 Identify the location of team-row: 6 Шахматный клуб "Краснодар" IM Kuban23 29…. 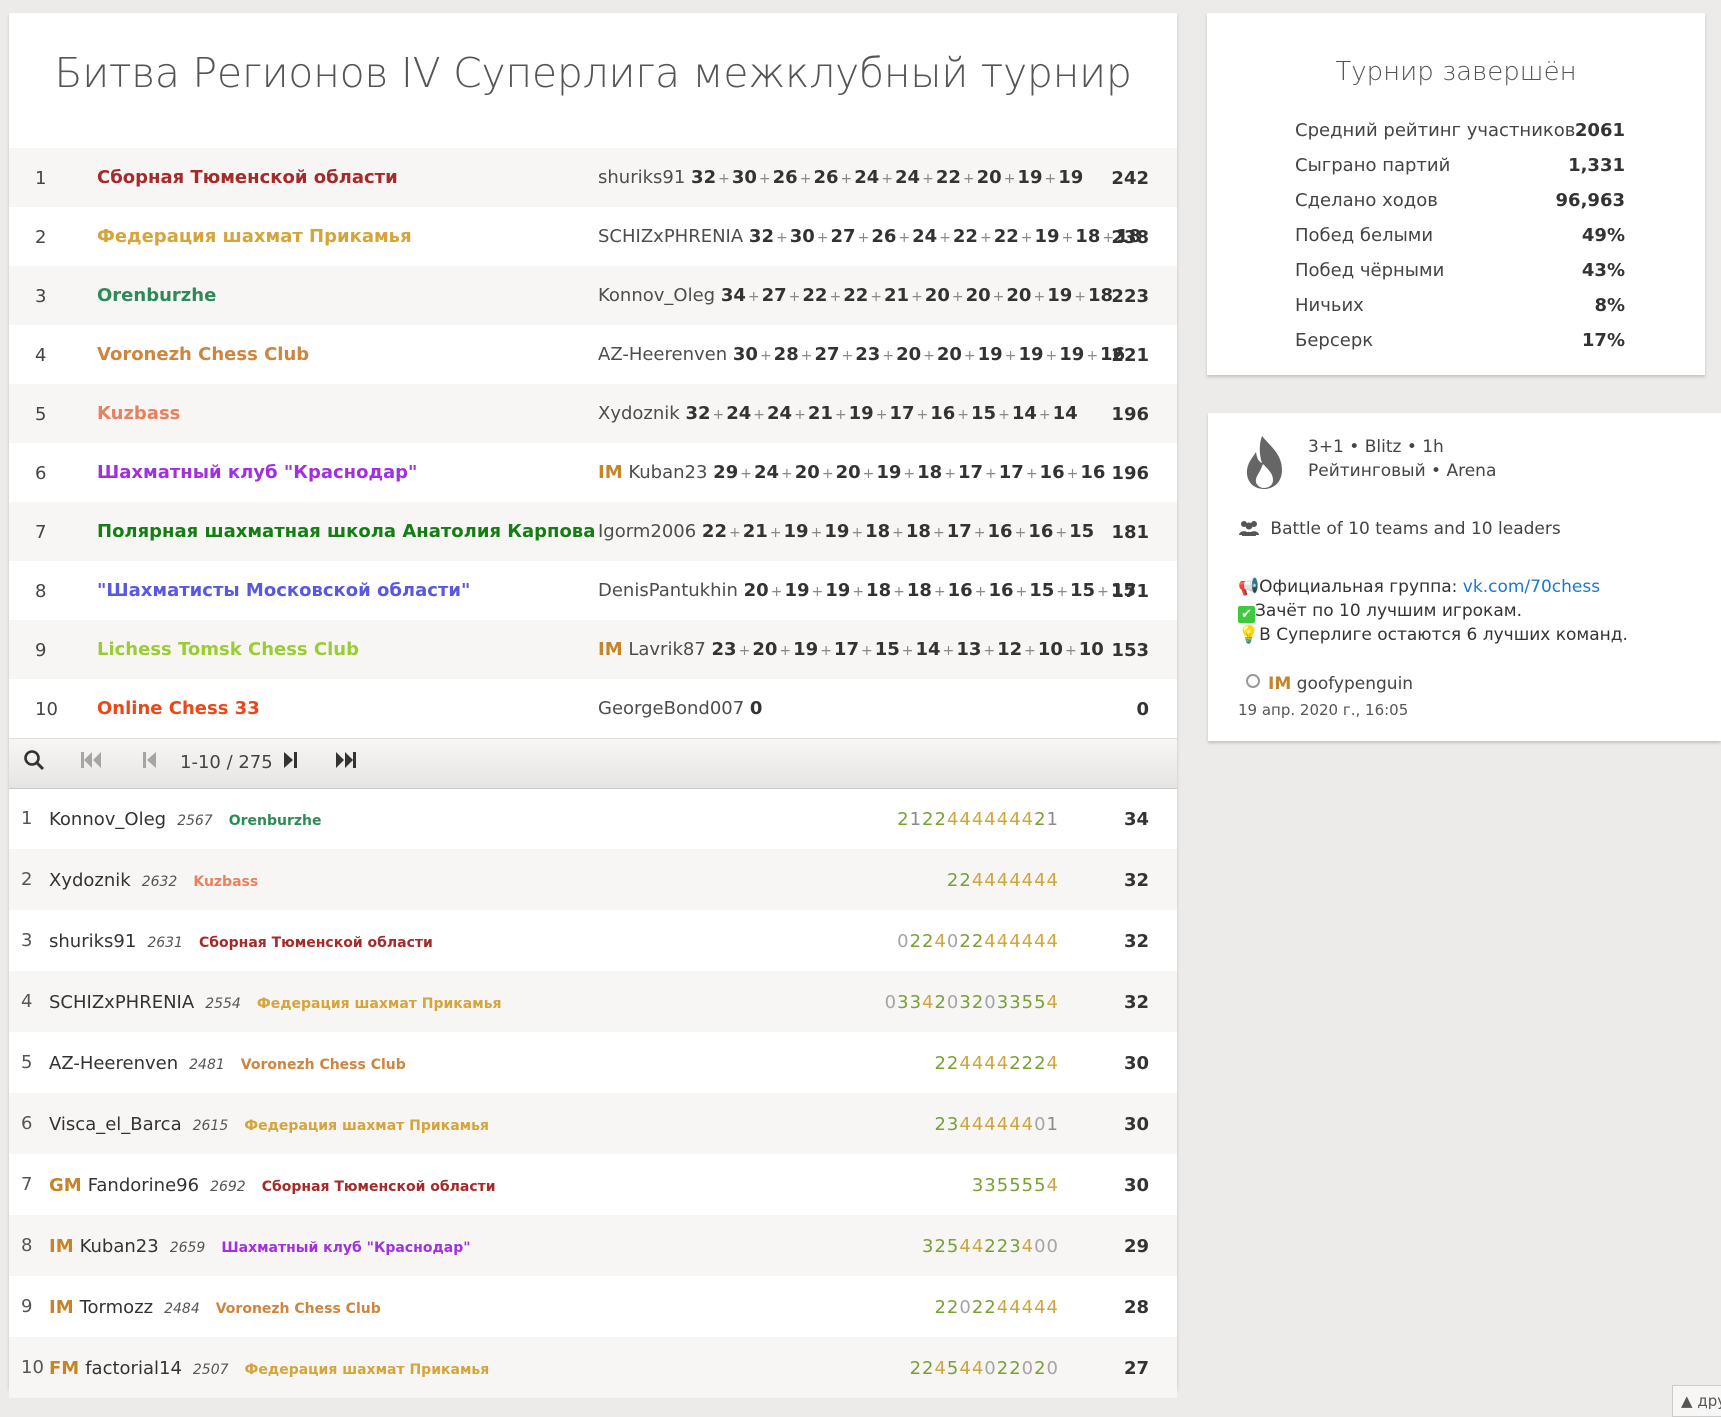
(593, 472).